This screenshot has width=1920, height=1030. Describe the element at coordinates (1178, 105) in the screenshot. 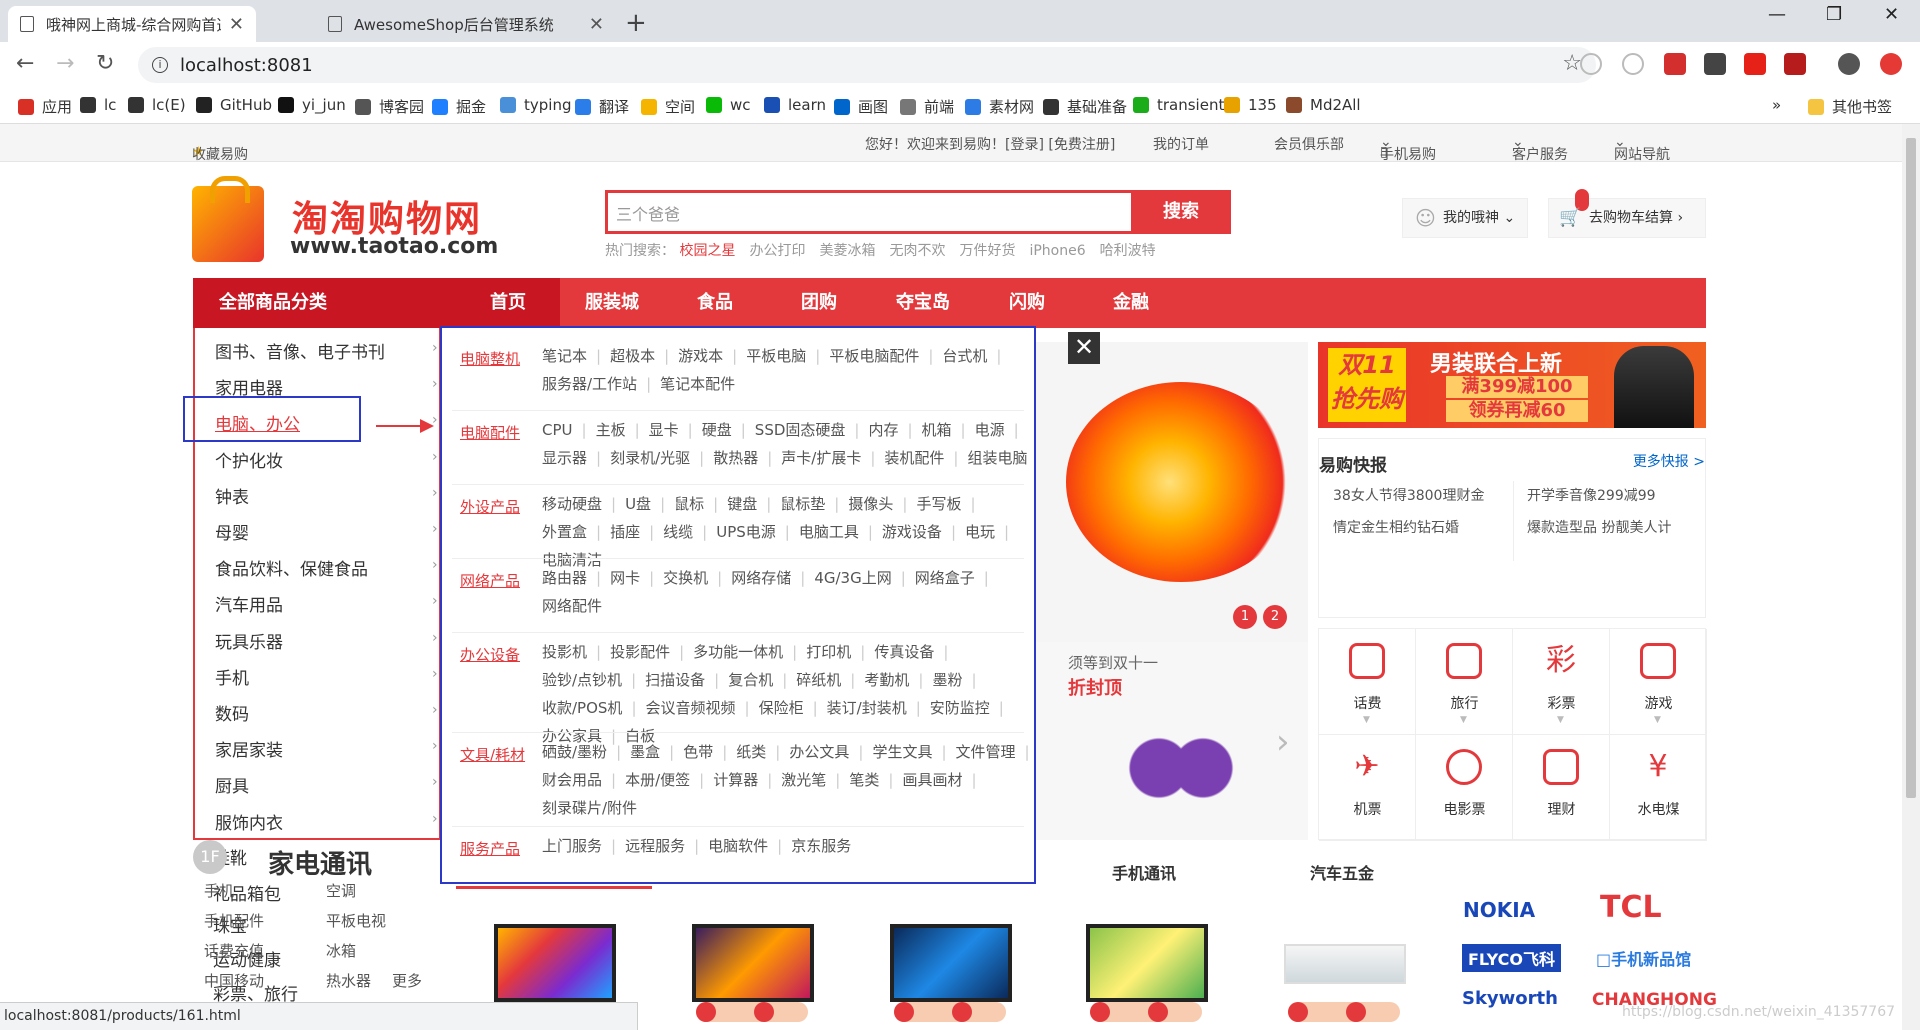

I see `bookmark-item: transient` at that location.